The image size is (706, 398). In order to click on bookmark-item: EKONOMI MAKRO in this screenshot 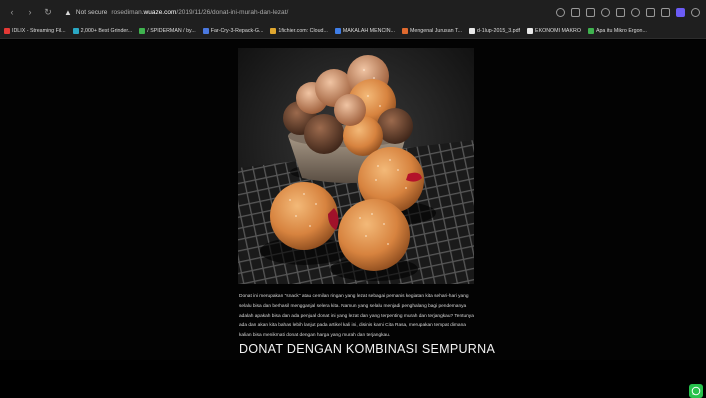, I will do `click(554, 31)`.